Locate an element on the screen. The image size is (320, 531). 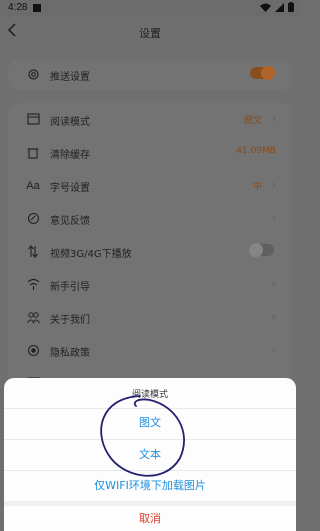
setting-row-reading-mode: 阅读模式 图文 › is located at coordinates (150, 120).